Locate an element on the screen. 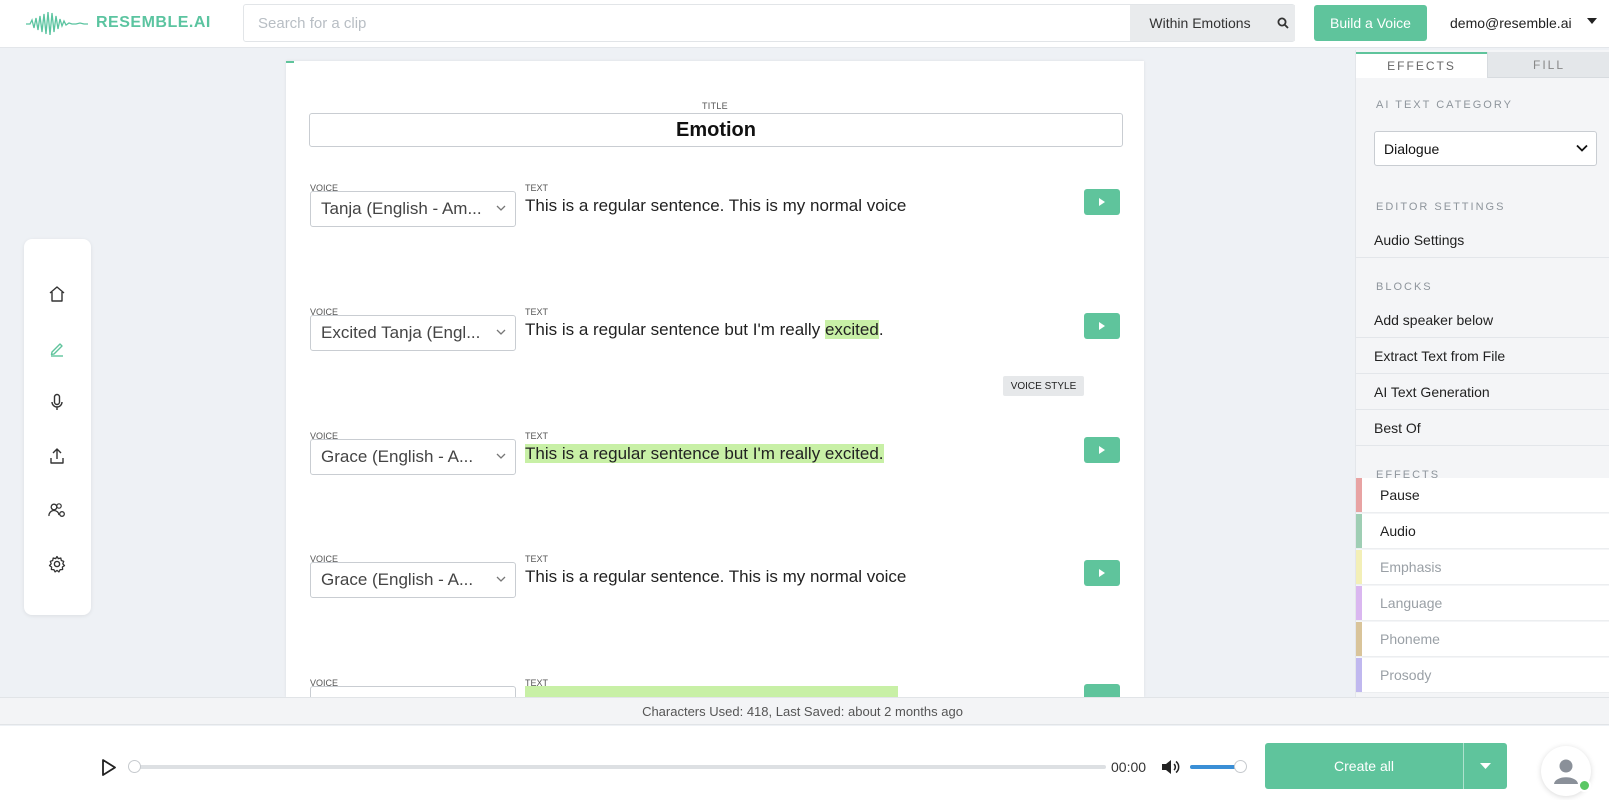 This screenshot has height=800, width=1609. effect-label: Prosody is located at coordinates (1406, 675).